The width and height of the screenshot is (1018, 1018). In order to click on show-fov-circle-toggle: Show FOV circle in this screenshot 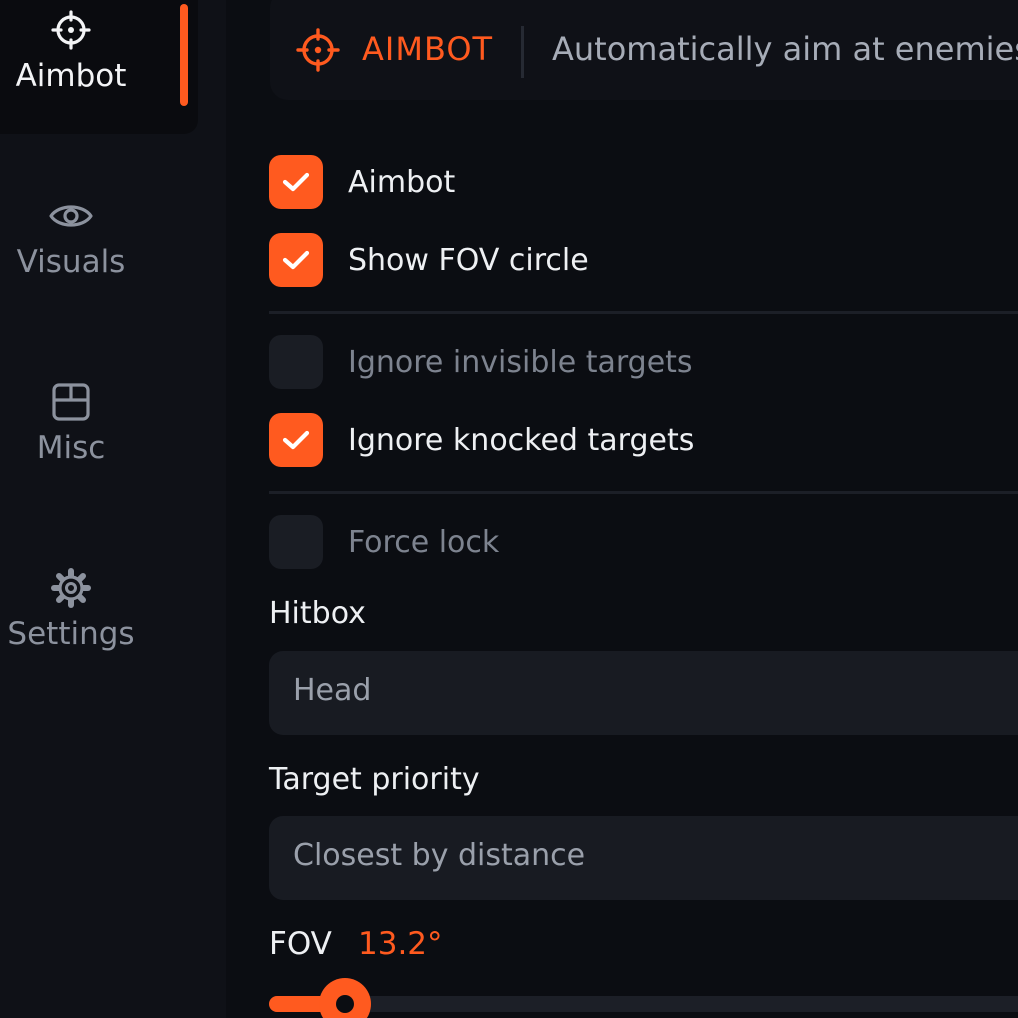, I will do `click(429, 260)`.